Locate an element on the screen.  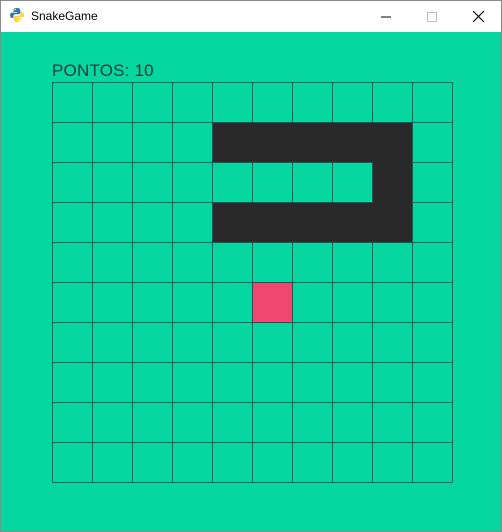
maximize-button is located at coordinates (432, 16).